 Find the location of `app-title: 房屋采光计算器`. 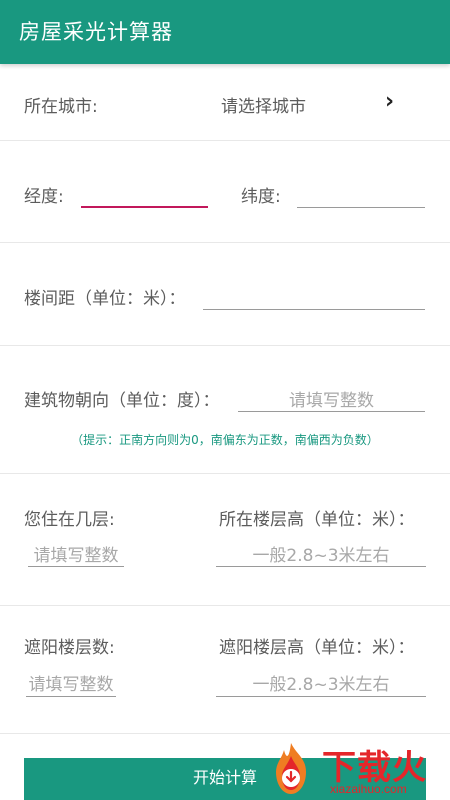

app-title: 房屋采光计算器 is located at coordinates (96, 32).